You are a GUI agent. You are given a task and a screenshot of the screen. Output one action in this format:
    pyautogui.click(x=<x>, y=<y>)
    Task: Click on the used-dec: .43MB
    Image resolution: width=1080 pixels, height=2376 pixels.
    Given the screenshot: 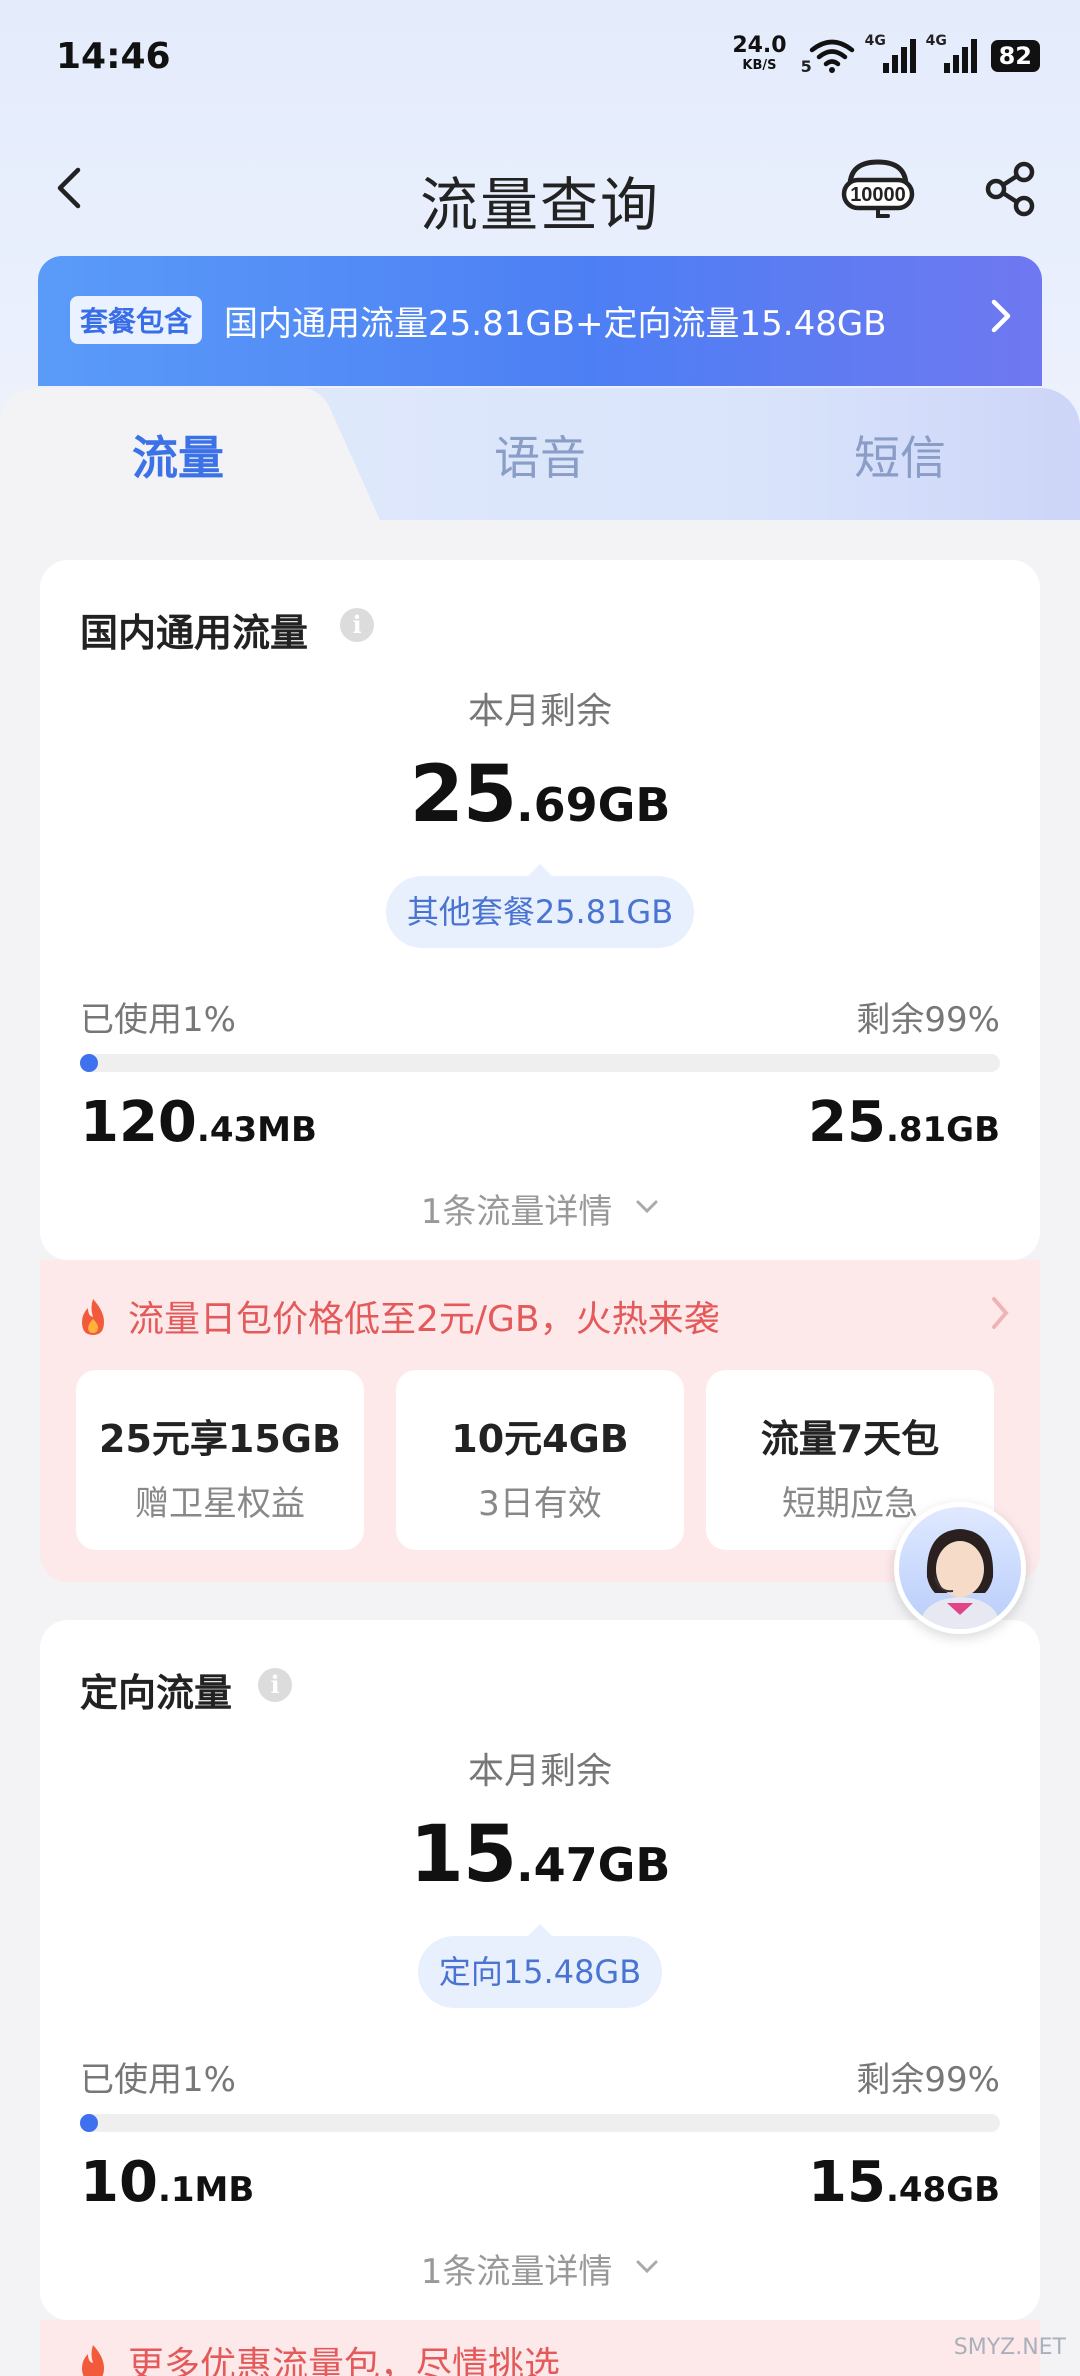 What is the action you would take?
    pyautogui.click(x=256, y=1130)
    